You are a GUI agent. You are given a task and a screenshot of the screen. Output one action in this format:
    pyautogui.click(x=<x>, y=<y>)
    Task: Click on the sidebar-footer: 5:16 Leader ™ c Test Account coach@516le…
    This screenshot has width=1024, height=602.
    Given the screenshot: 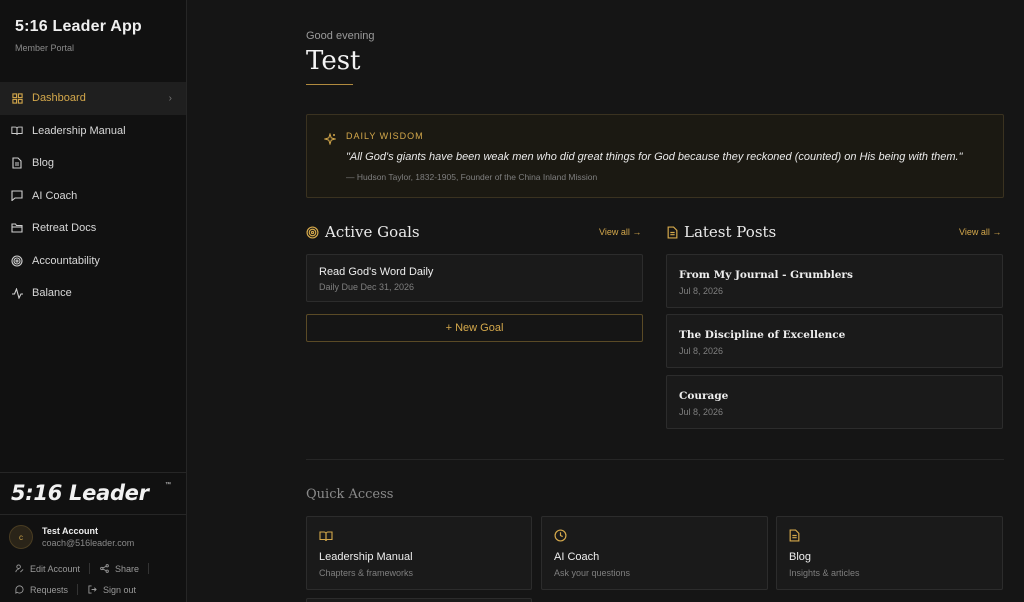 What is the action you would take?
    pyautogui.click(x=93, y=537)
    